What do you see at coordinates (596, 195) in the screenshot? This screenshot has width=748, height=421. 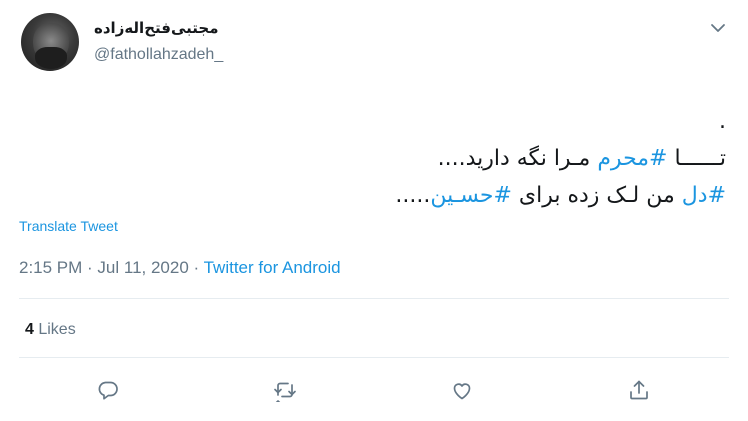 I see `tweet-line-3-middle: من لـک زده برای` at bounding box center [596, 195].